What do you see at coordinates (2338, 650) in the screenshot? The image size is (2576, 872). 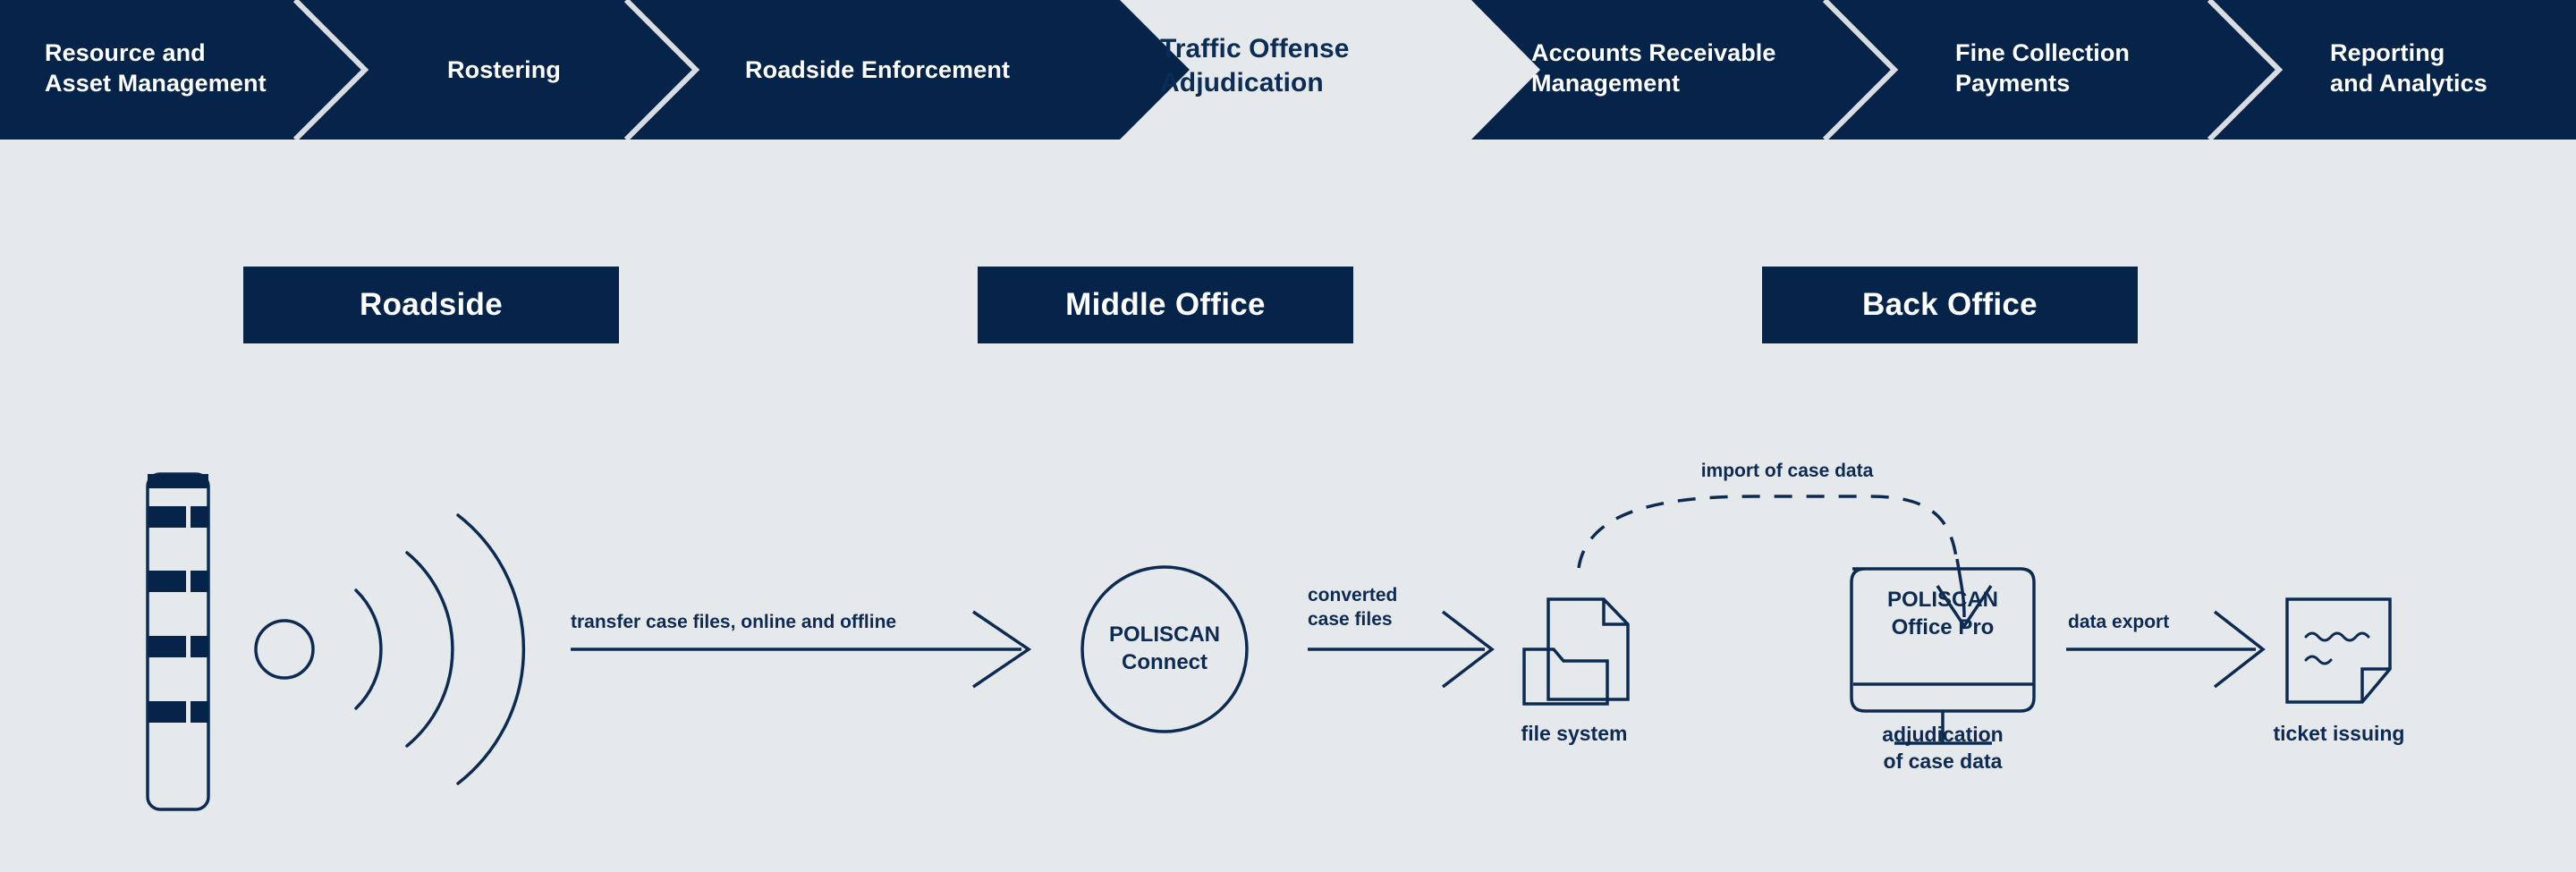 I see `ticket-issuing-icon` at bounding box center [2338, 650].